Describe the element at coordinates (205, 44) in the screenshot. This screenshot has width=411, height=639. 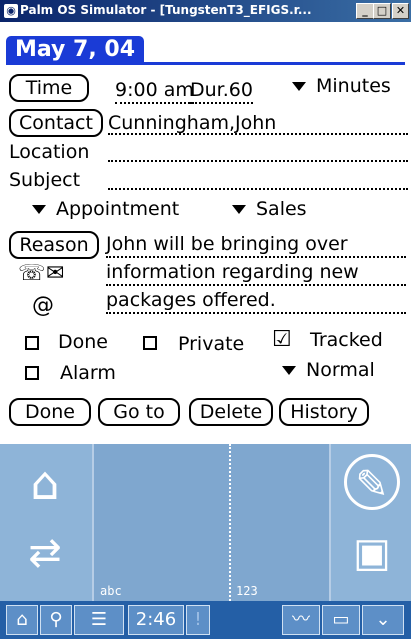
I see `form-header: May 7, 04` at that location.